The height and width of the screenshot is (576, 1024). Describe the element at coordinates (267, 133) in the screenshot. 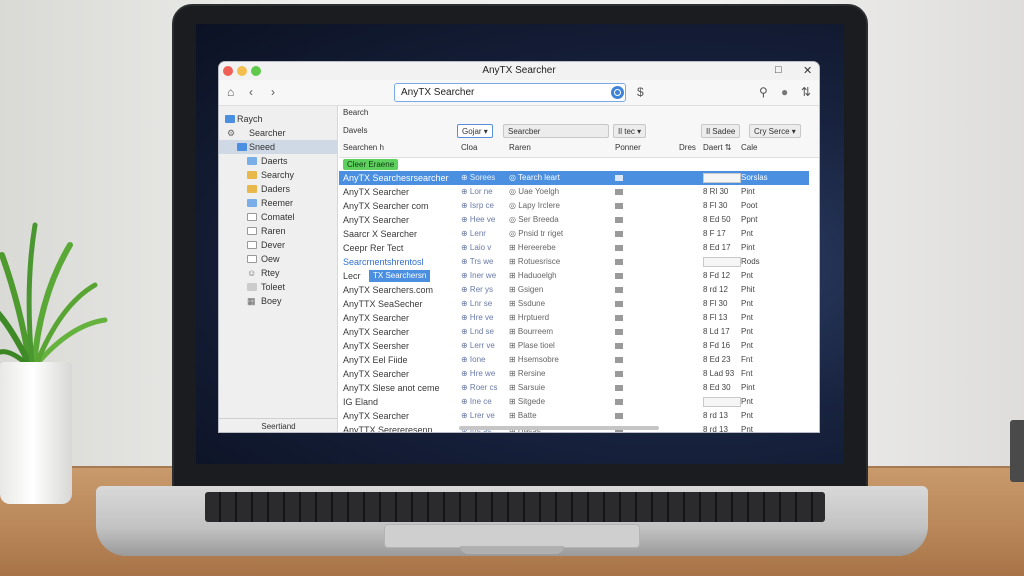

I see `sidebar-item-label: Searcher` at that location.